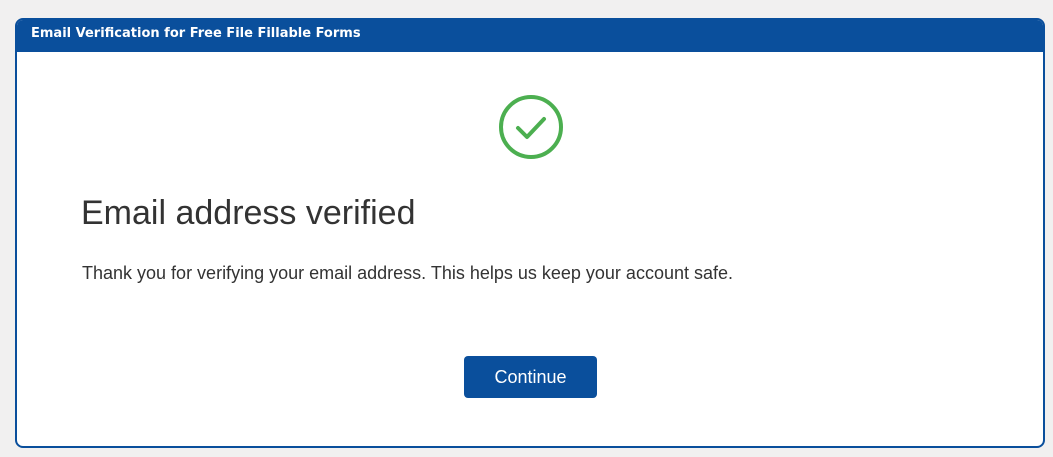  Describe the element at coordinates (531, 127) in the screenshot. I see `check-circle-icon` at that location.